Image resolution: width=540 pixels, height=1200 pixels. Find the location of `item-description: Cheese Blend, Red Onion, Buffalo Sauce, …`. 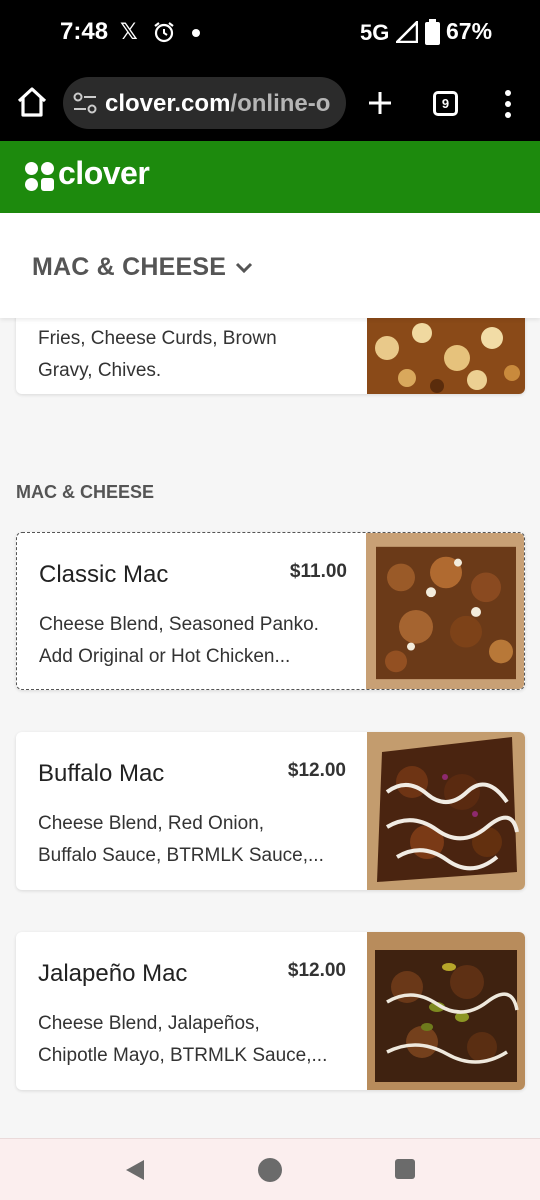

item-description: Cheese Blend, Red Onion, Buffalo Sauce, … is located at coordinates (198, 840).